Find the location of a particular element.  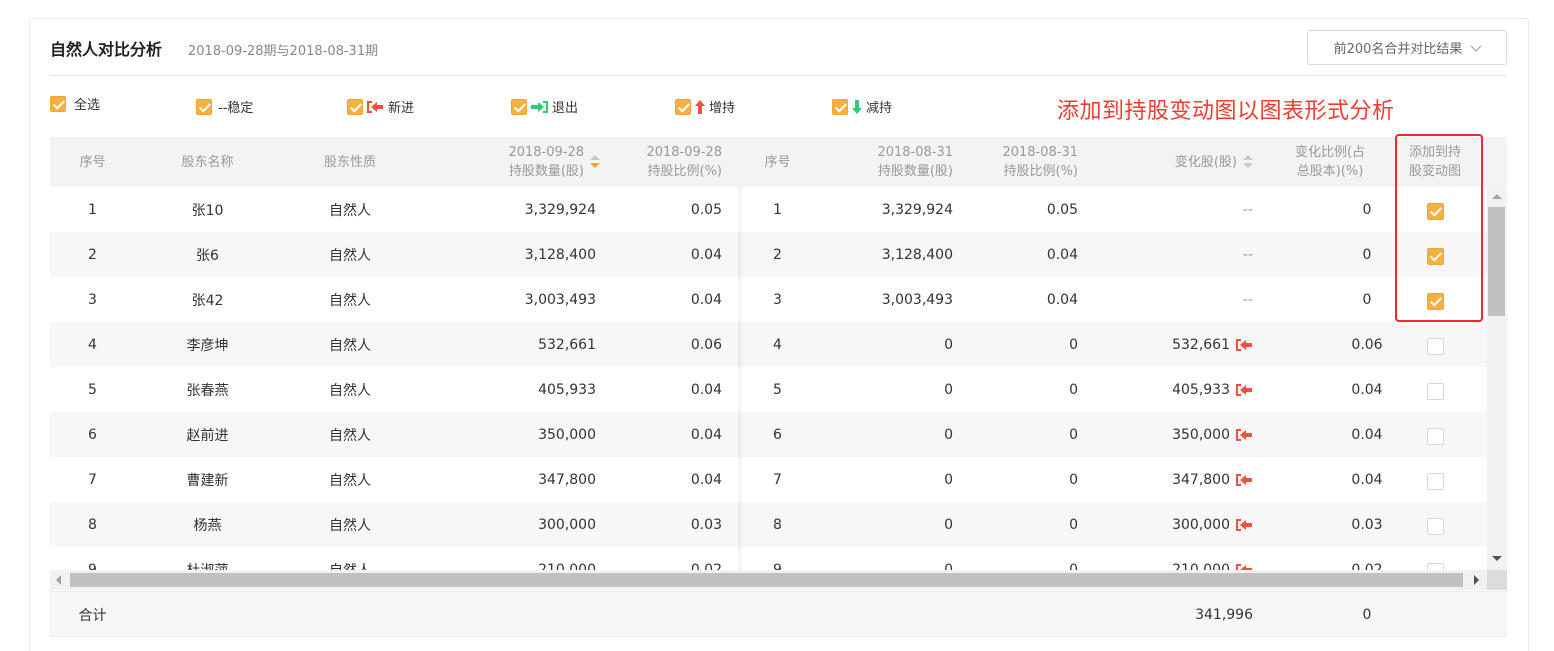

cell-name-text: 张10 is located at coordinates (207, 210).